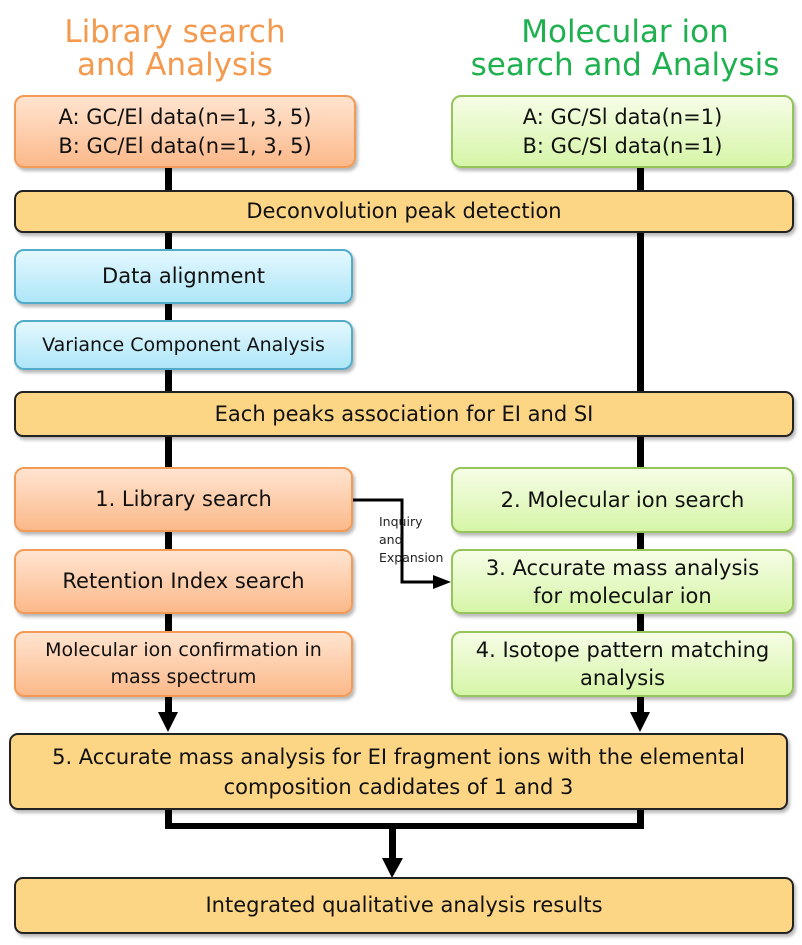 The image size is (802, 945). What do you see at coordinates (622, 567) in the screenshot?
I see `box-text: 3. Accurate mass analysis` at bounding box center [622, 567].